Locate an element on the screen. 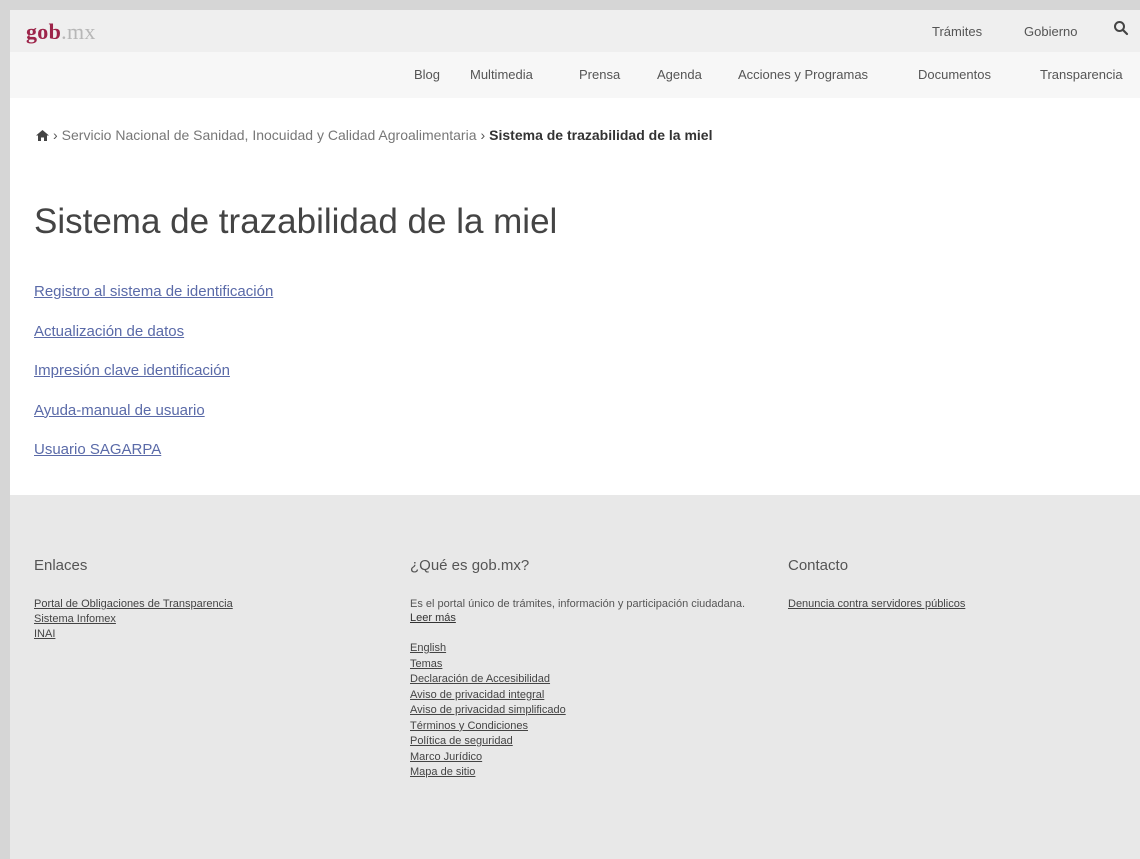 Image resolution: width=1140 pixels, height=859 pixels. footer-link-temas: Temas is located at coordinates (488, 664).